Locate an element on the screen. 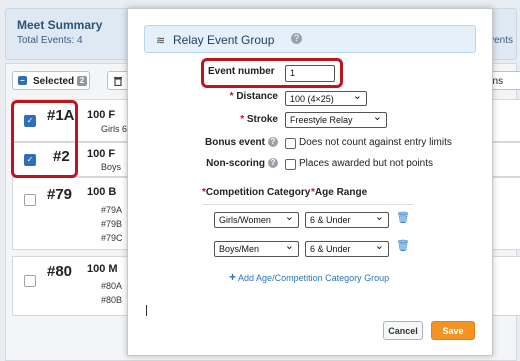 Image resolution: width=520 pixels, height=361 pixels. event-name: 100 M is located at coordinates (102, 269).